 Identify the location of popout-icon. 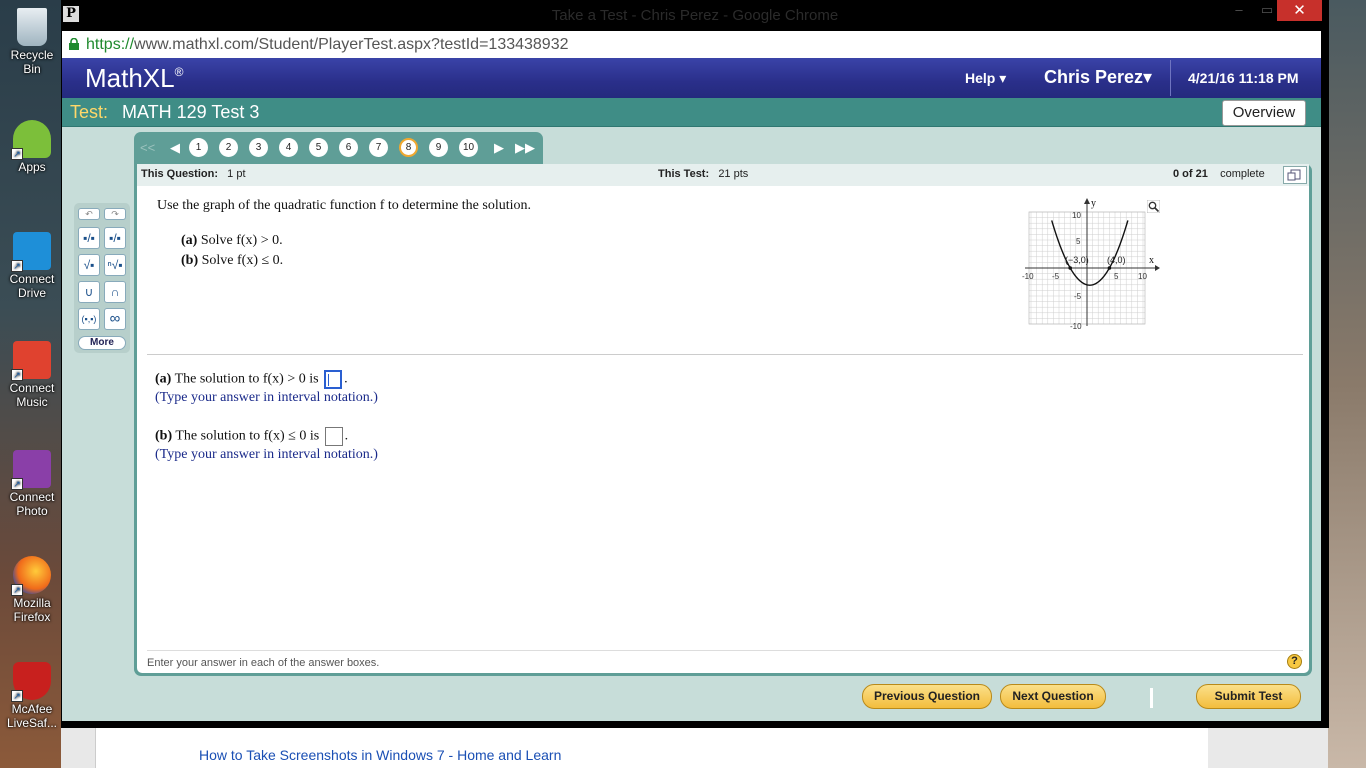
(1295, 175).